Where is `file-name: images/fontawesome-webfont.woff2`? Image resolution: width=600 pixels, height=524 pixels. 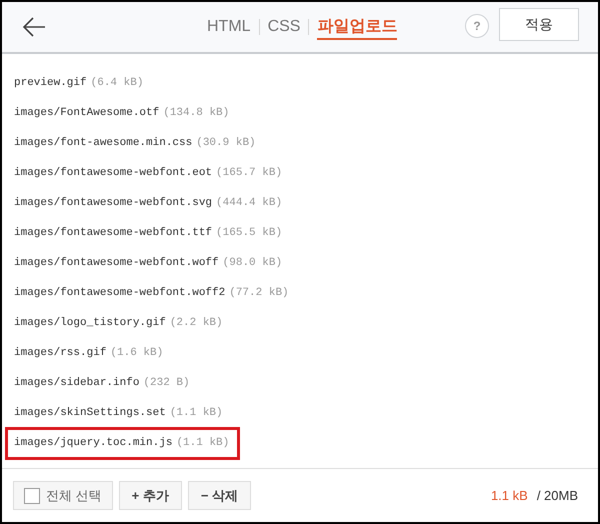
file-name: images/fontawesome-webfont.woff2 is located at coordinates (120, 293).